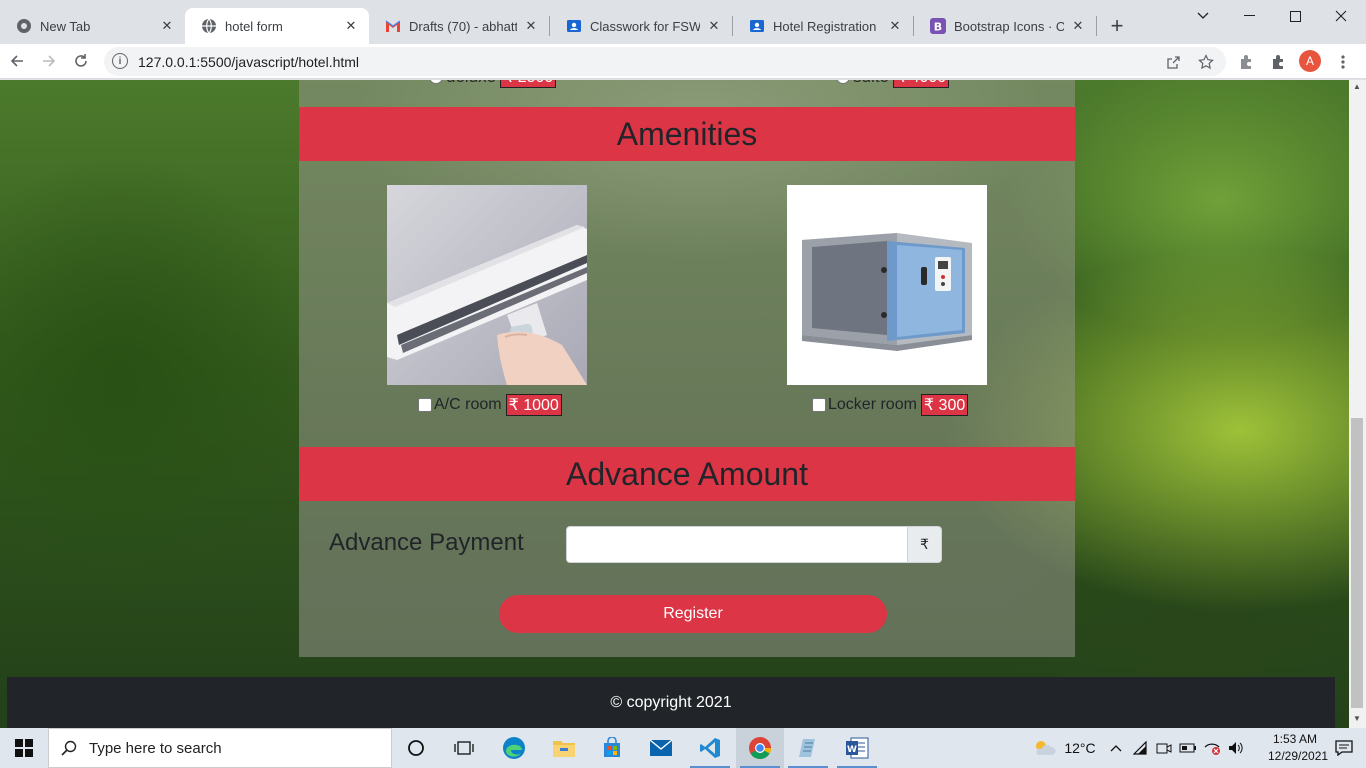  What do you see at coordinates (564, 748) in the screenshot?
I see `file-explorer-icon` at bounding box center [564, 748].